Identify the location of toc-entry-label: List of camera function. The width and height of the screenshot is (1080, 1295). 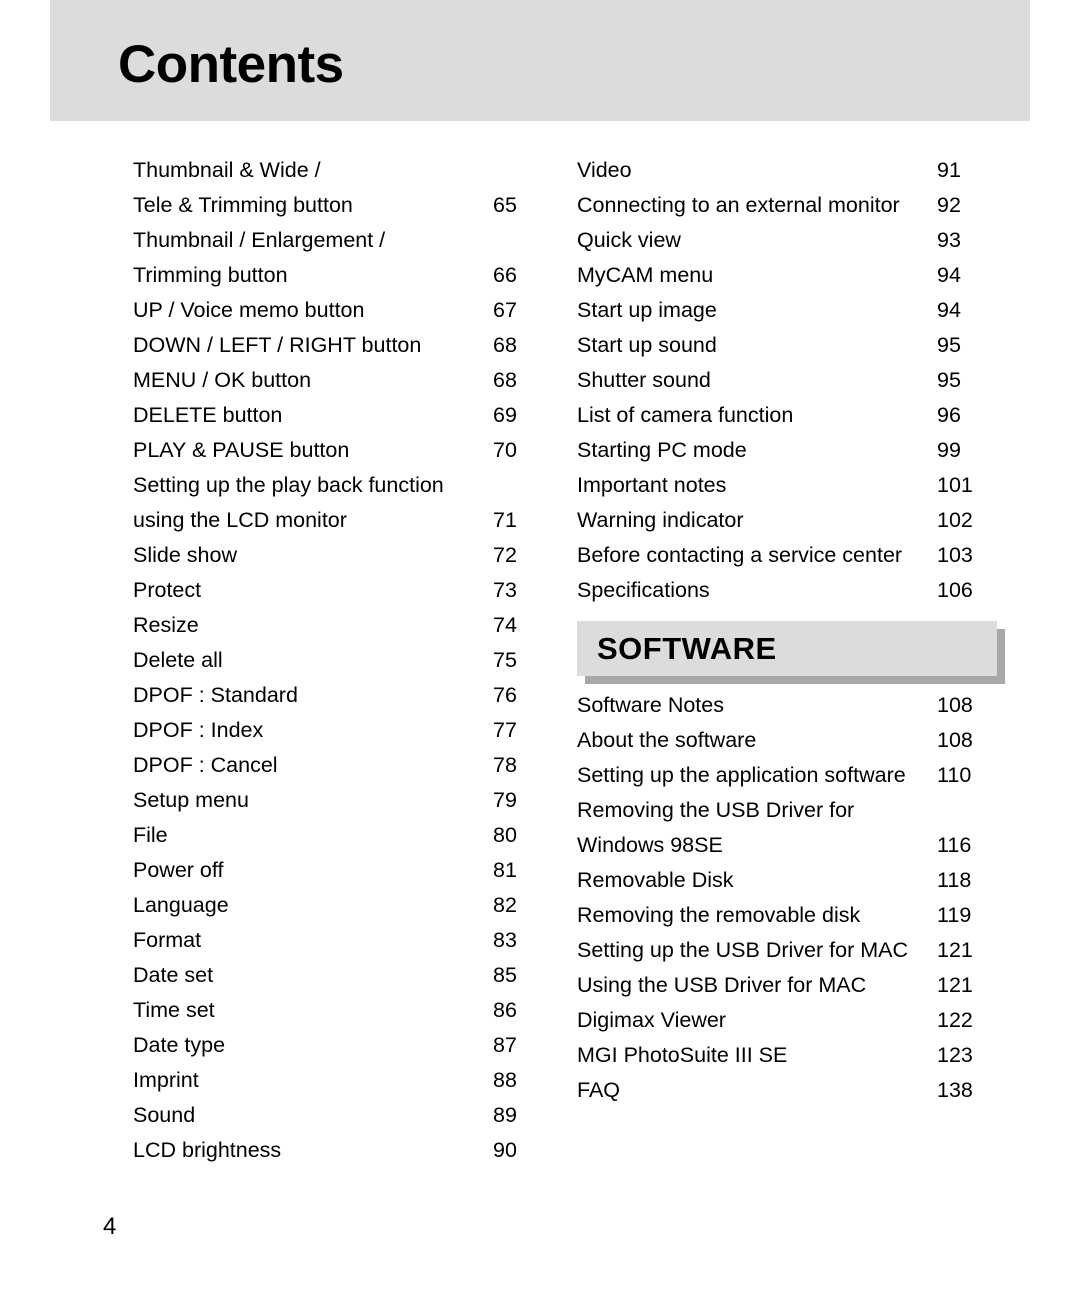
(685, 415).